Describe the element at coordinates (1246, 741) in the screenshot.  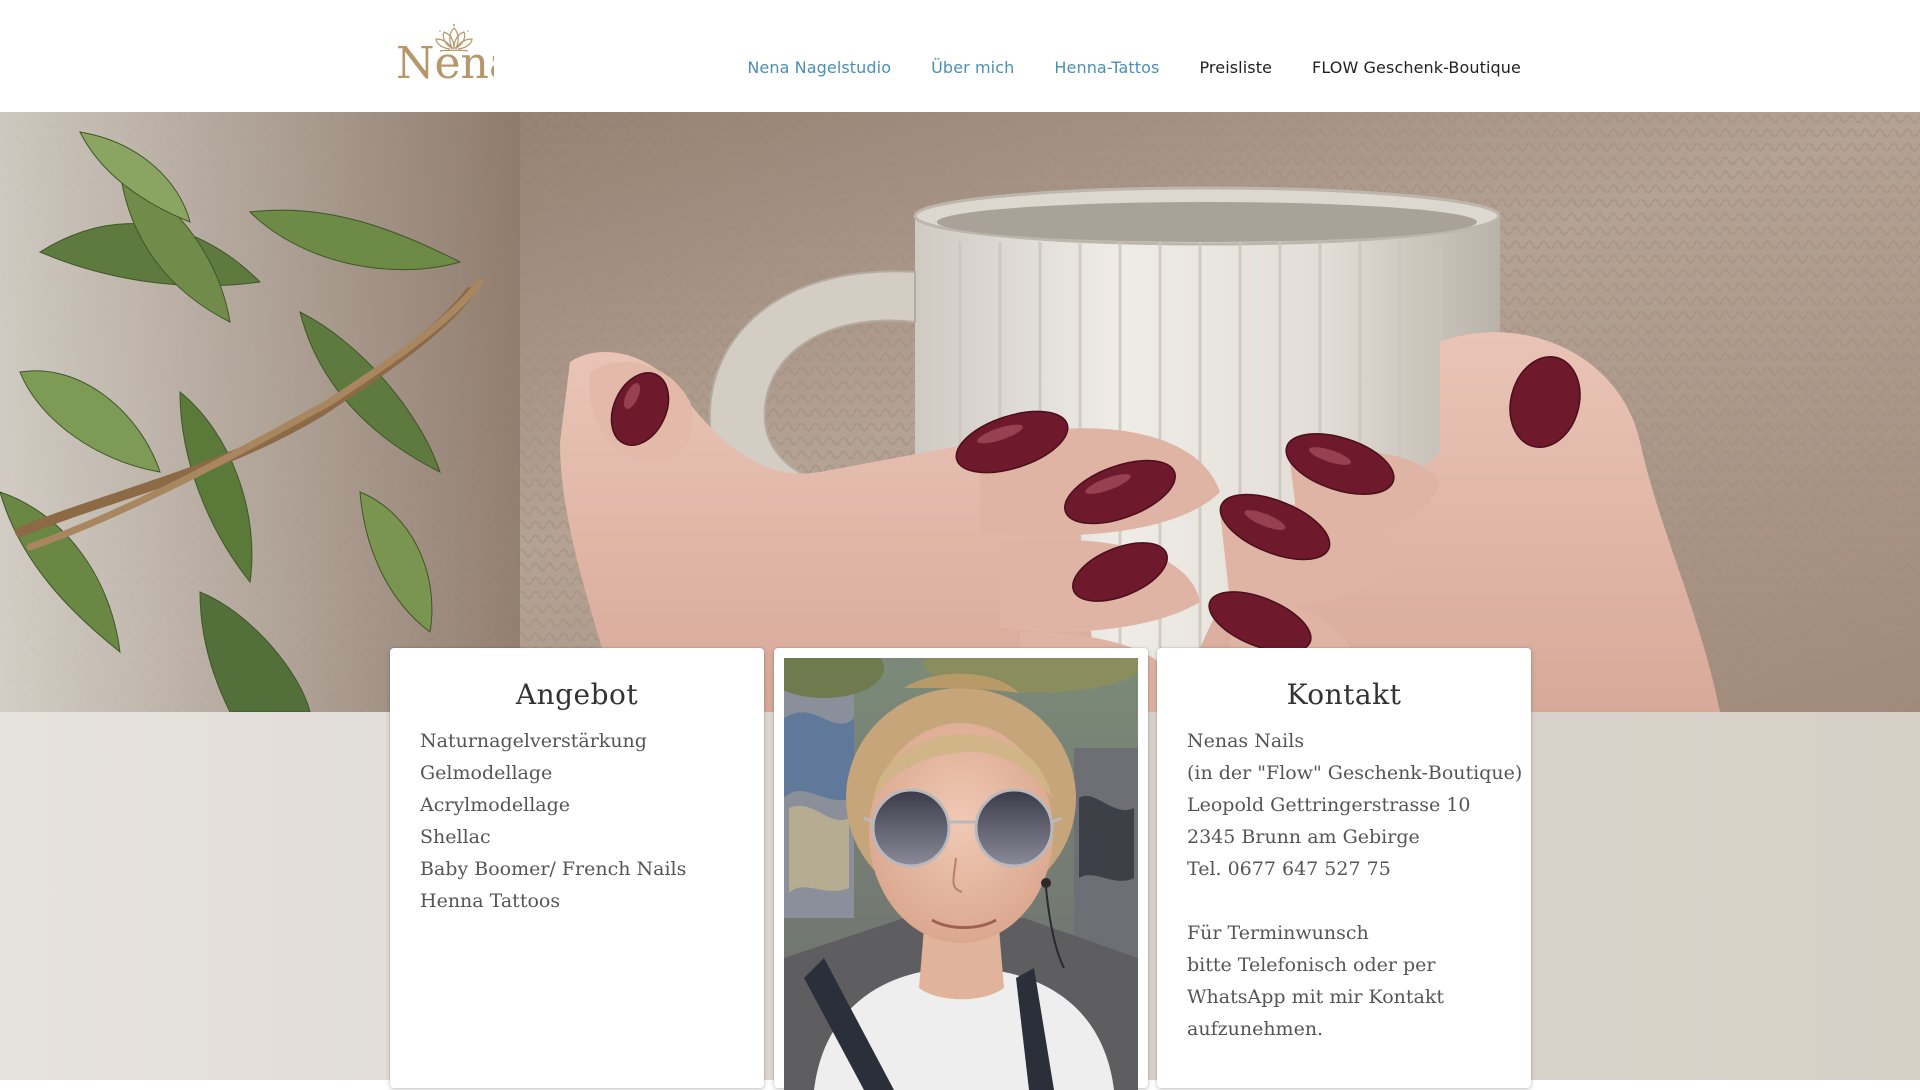
I see `kontakt-name: Nenas Nails` at that location.